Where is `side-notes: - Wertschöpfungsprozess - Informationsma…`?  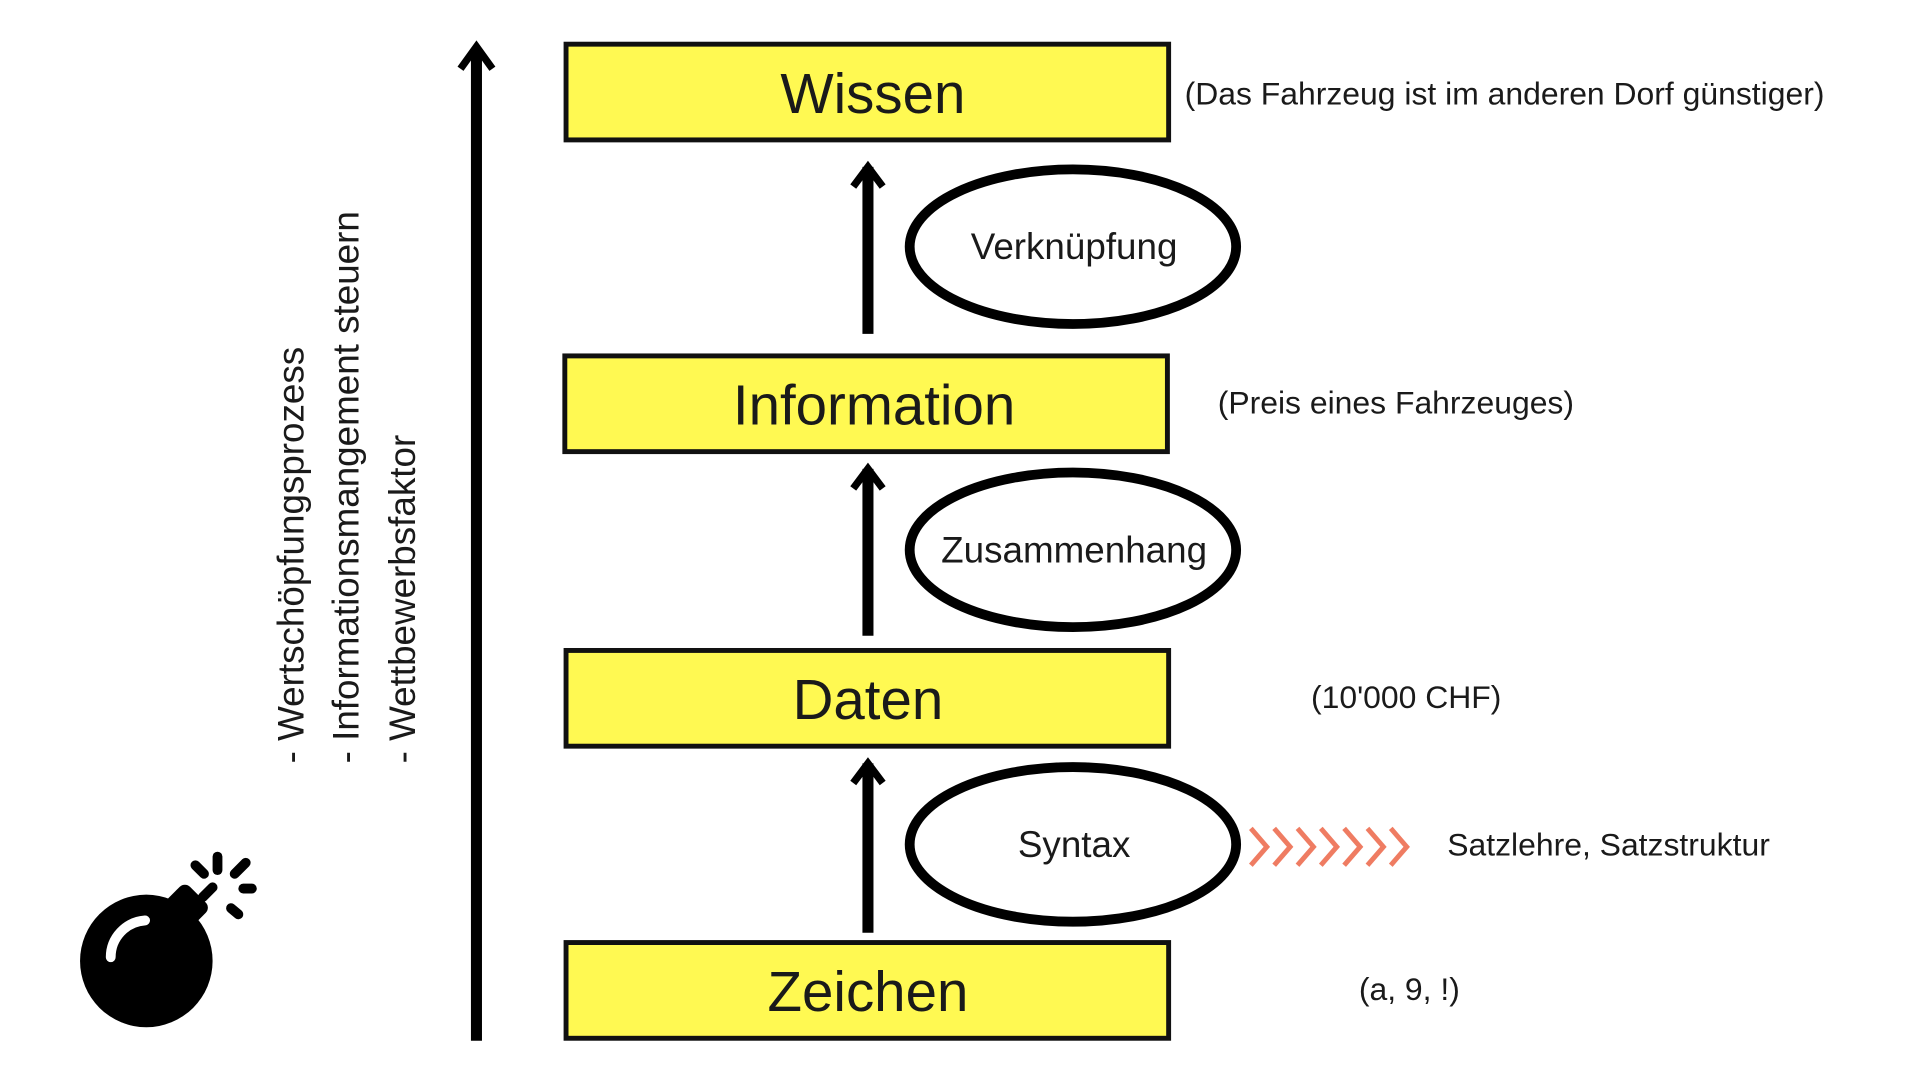 side-notes: - Wertschöpfungsprozess - Informationsma… is located at coordinates (346, 487).